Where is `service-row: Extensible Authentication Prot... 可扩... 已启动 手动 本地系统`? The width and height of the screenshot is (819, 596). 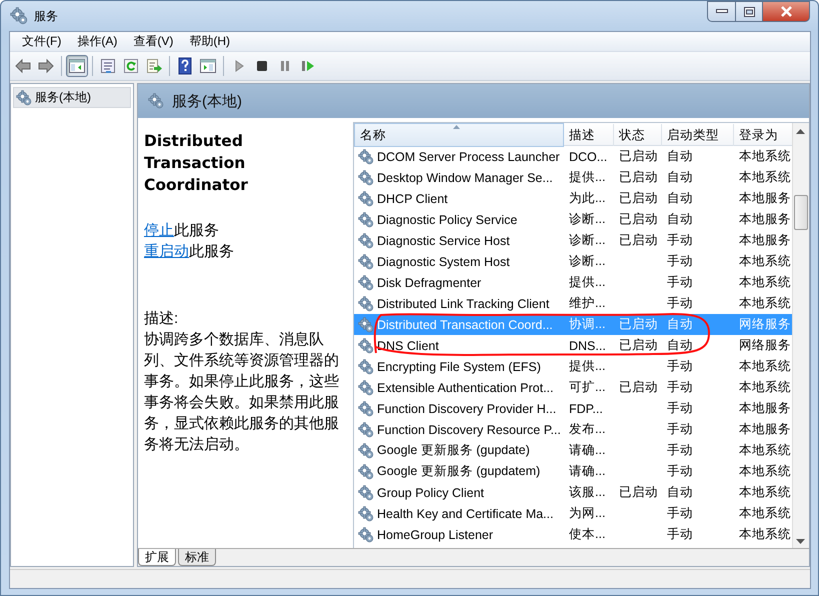 service-row: Extensible Authentication Prot... 可扩... 已启动 手动 本地系统 is located at coordinates (573, 387).